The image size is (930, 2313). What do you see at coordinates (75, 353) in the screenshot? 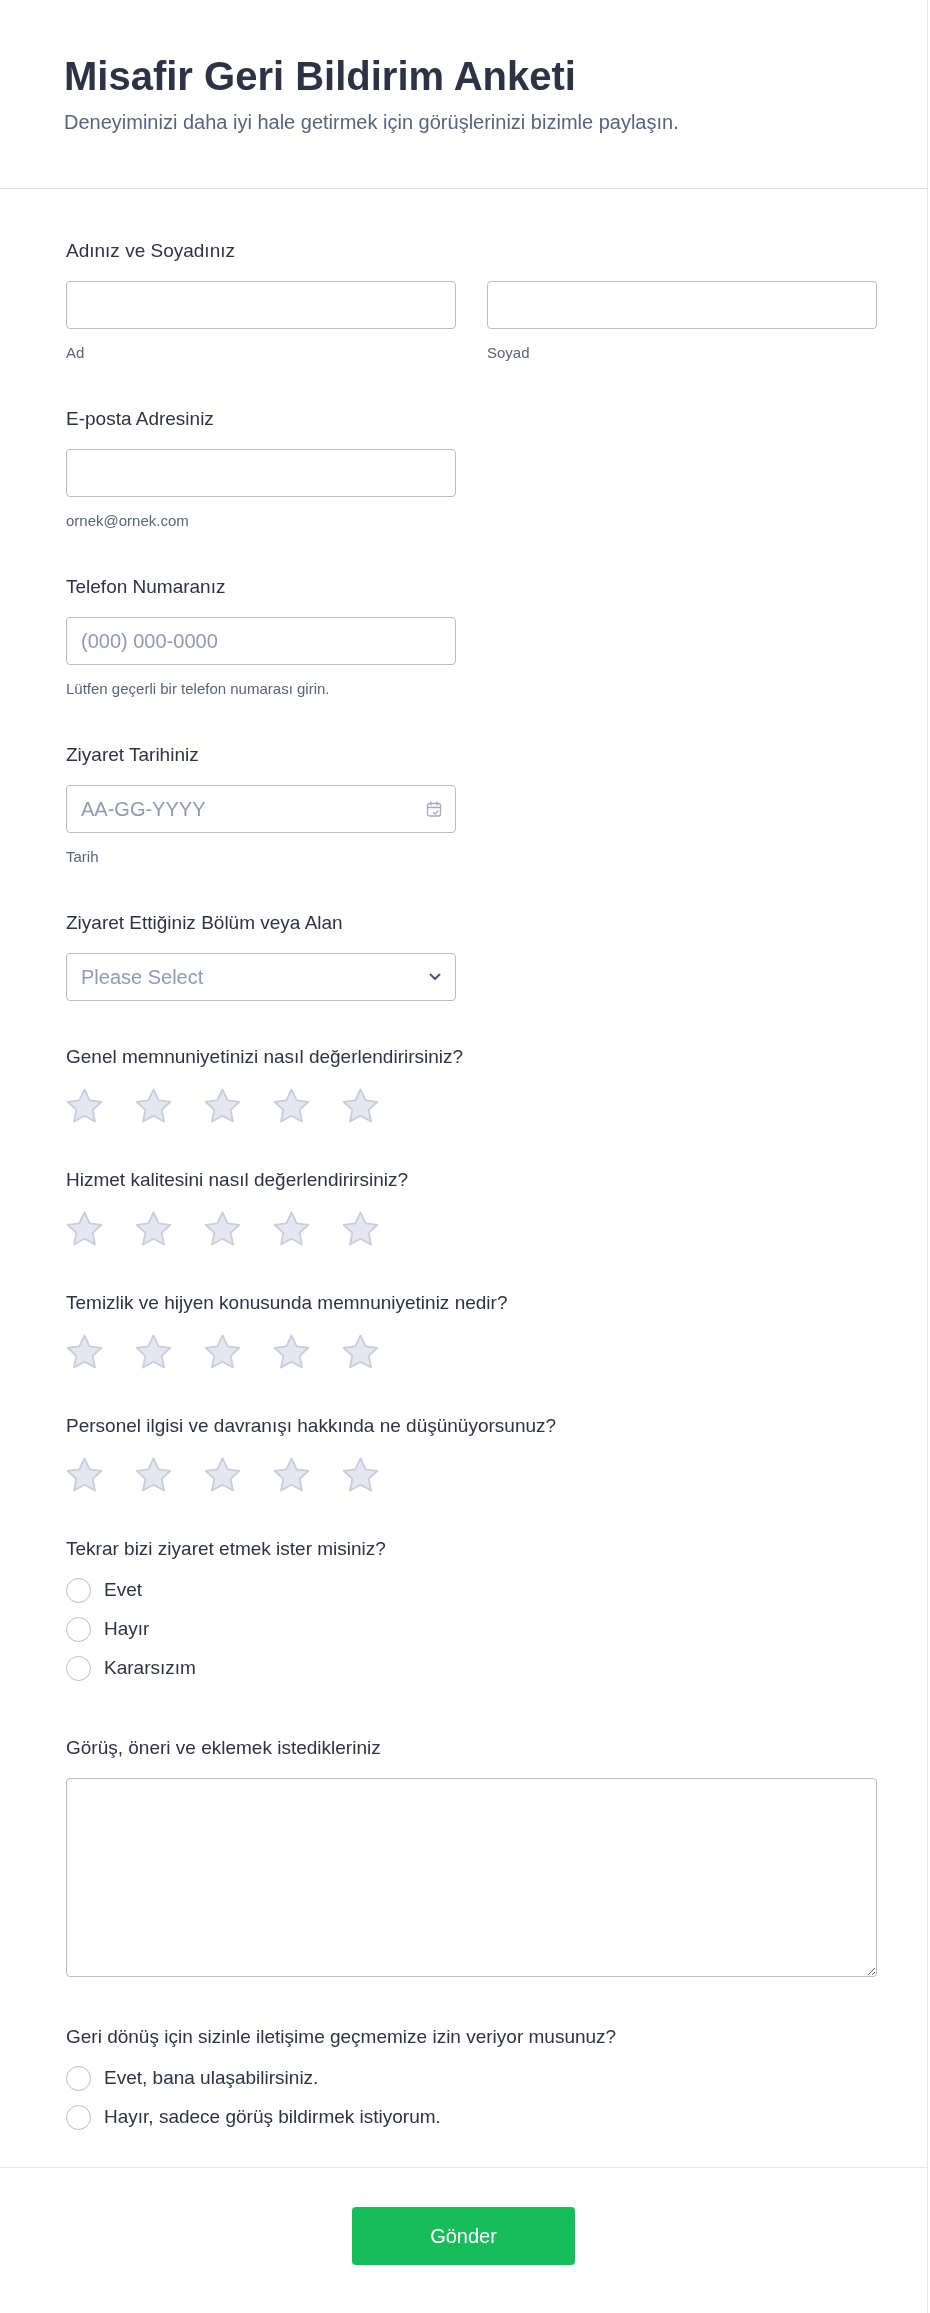
I see `field-hint: Ad` at bounding box center [75, 353].